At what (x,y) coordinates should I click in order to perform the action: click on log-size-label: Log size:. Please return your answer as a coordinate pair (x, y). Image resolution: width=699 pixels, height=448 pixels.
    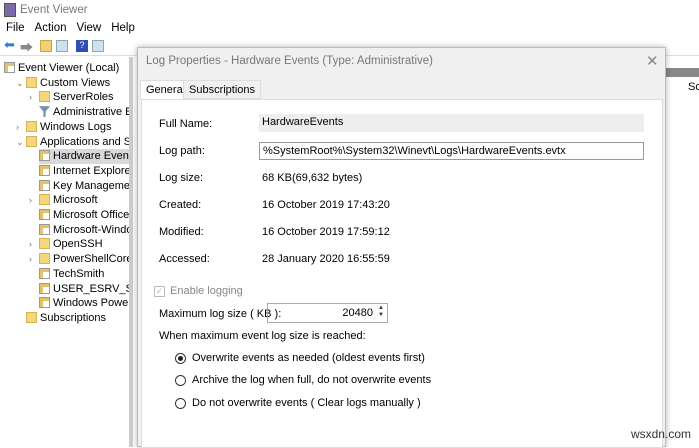
    Looking at the image, I should click on (181, 178).